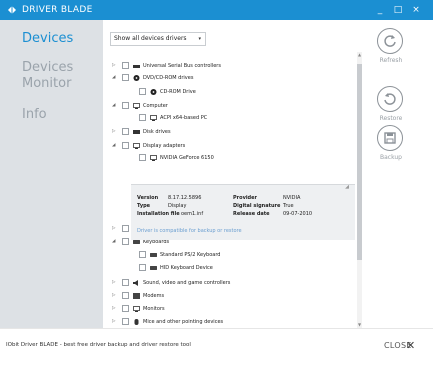  Describe the element at coordinates (136, 322) in the screenshot. I see `mouse-icon` at that location.